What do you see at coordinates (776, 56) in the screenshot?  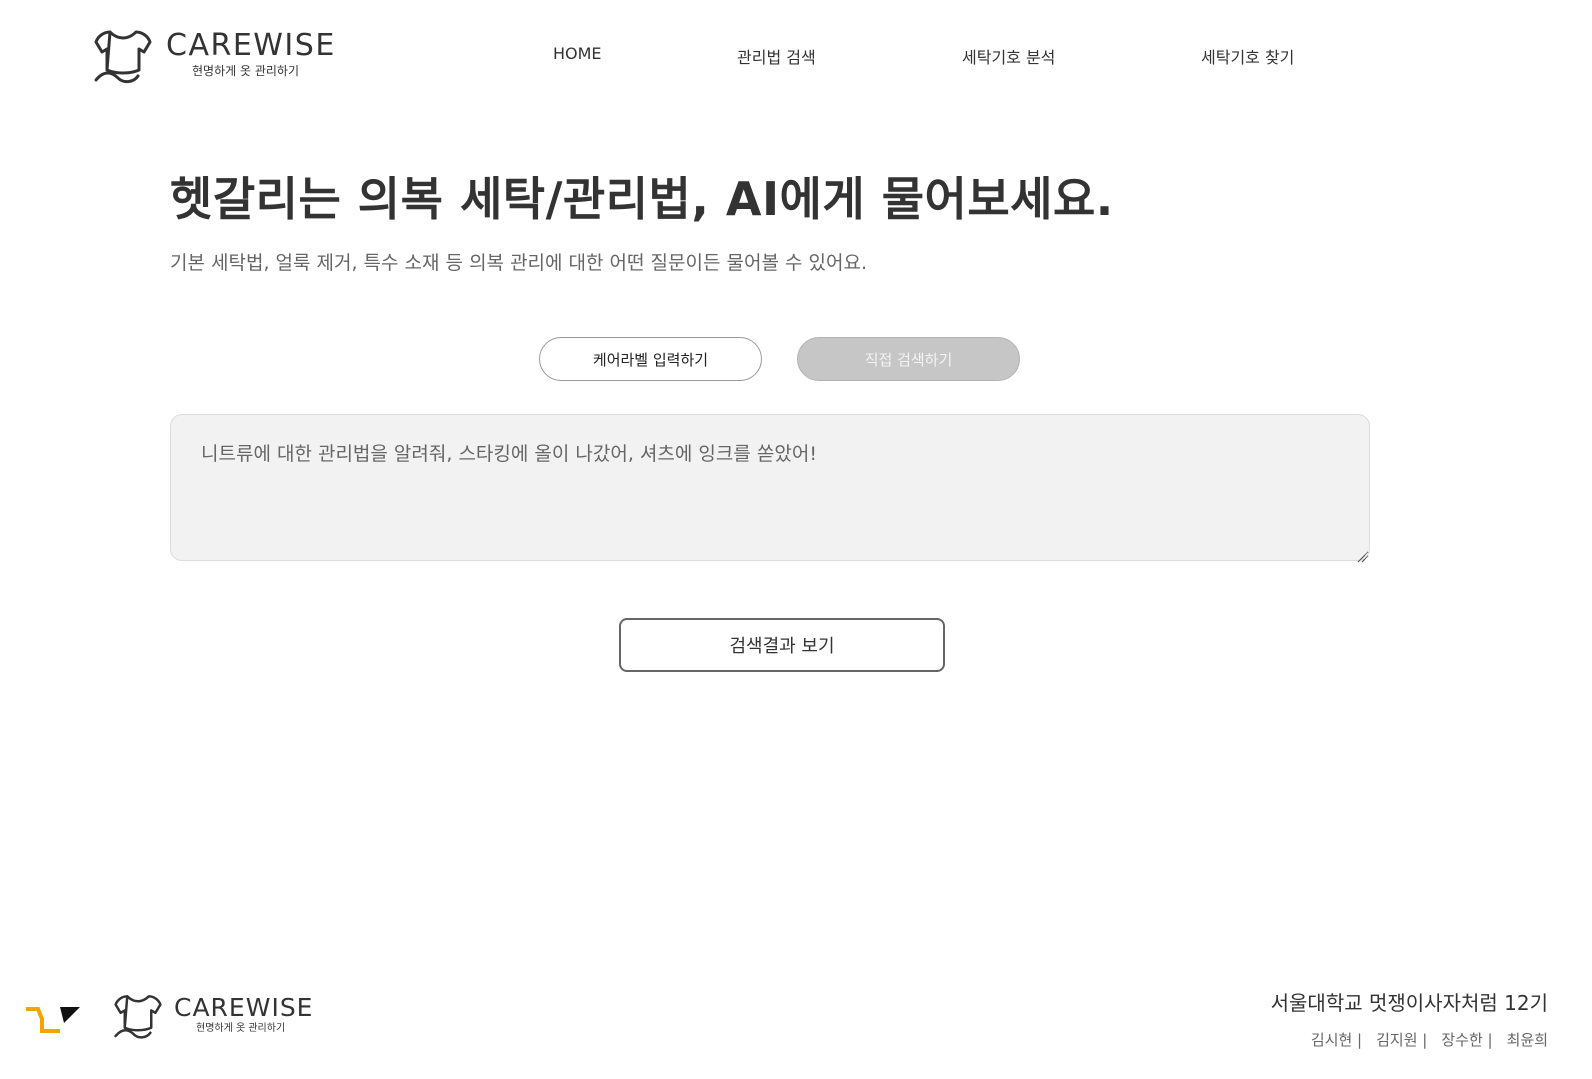 I see `nav-care-search: 관리법 검색` at bounding box center [776, 56].